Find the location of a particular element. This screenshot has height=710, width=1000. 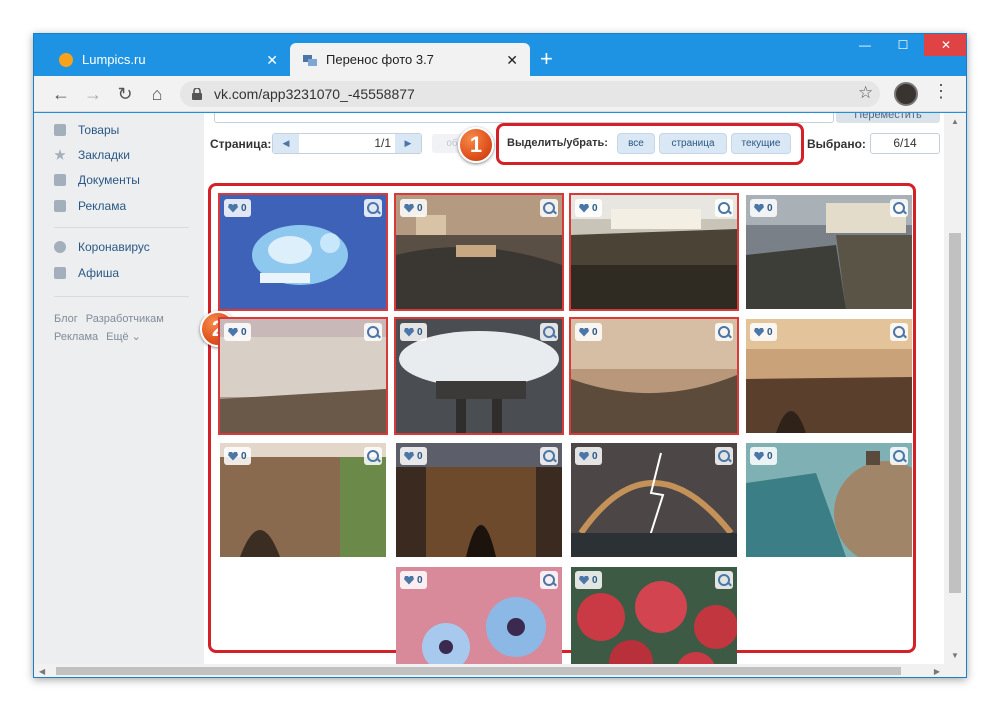

title-bar: Lumpics.ru ✕ Перенос фото 3.7 ✕ + — ☐ ✕ is located at coordinates (500, 55).